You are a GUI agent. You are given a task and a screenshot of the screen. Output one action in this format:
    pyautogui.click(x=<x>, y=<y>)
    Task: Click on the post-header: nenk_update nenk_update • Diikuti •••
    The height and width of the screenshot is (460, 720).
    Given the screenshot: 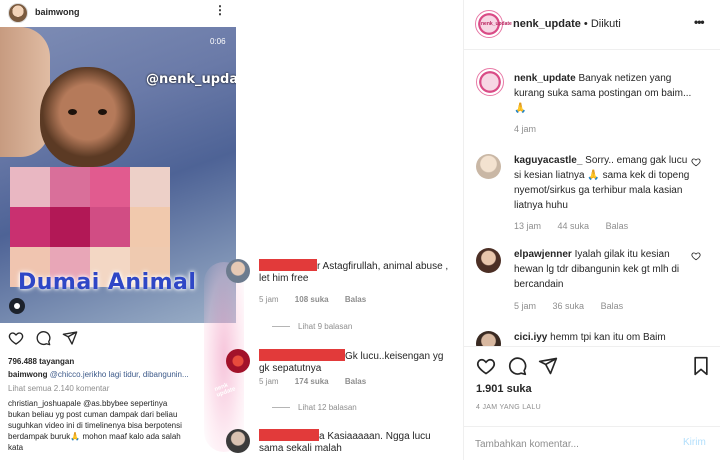 What is the action you would take?
    pyautogui.click(x=592, y=25)
    